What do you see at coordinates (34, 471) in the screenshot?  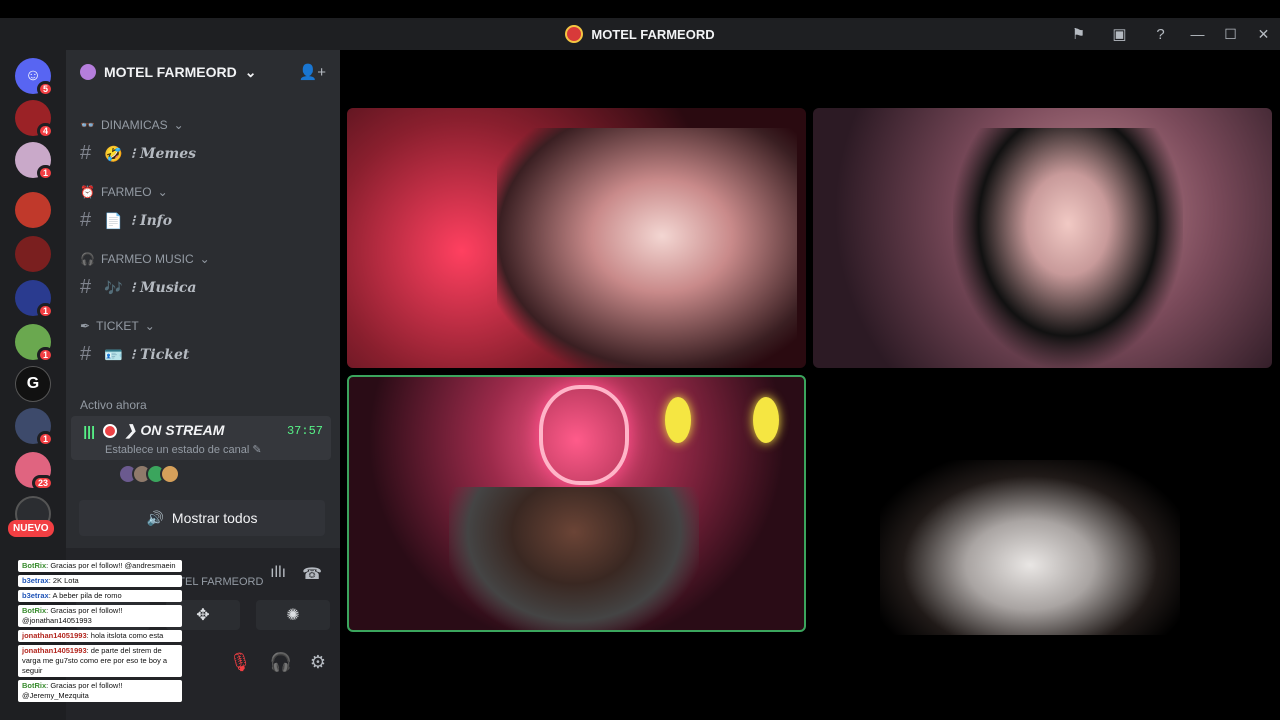 I see `server-icon: 23` at bounding box center [34, 471].